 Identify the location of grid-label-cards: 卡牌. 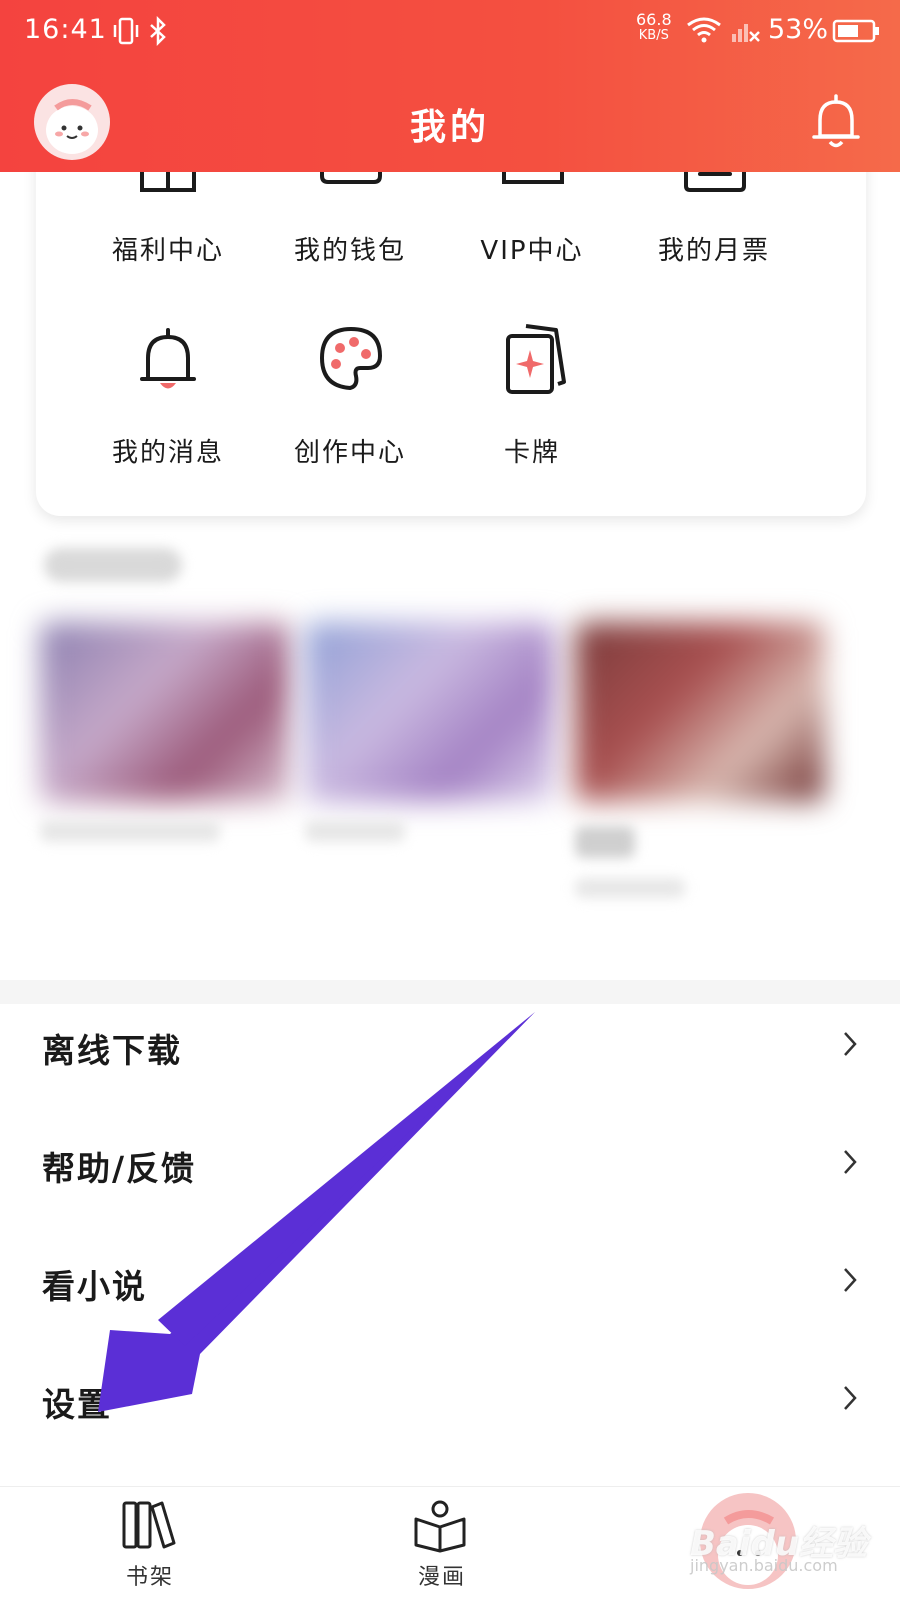
(531, 453).